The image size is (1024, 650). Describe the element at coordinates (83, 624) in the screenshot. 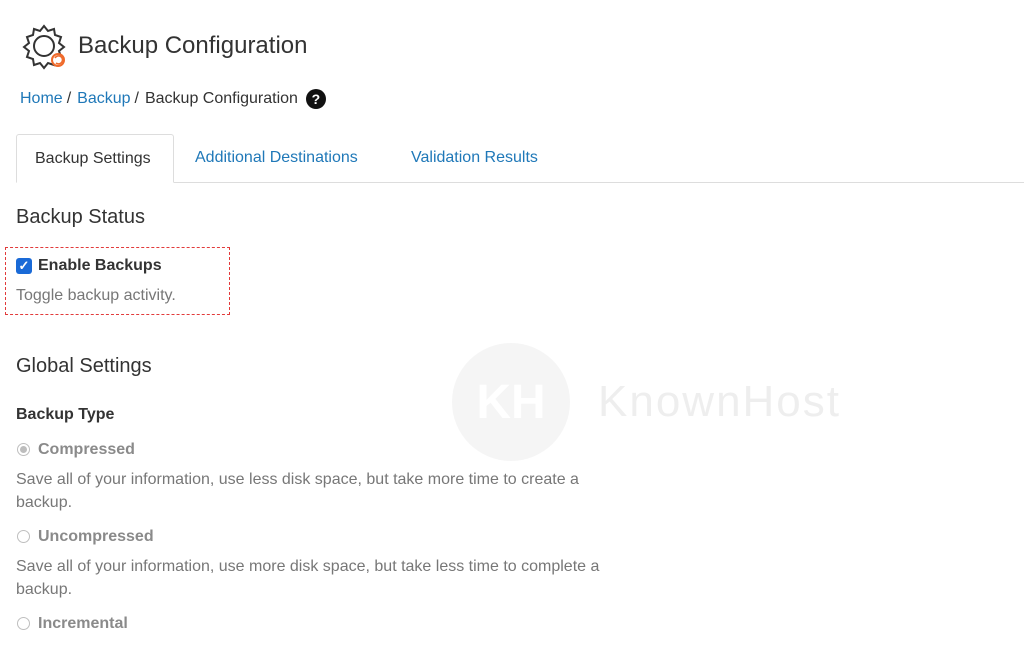

I see `incremental-label: Incremental` at that location.